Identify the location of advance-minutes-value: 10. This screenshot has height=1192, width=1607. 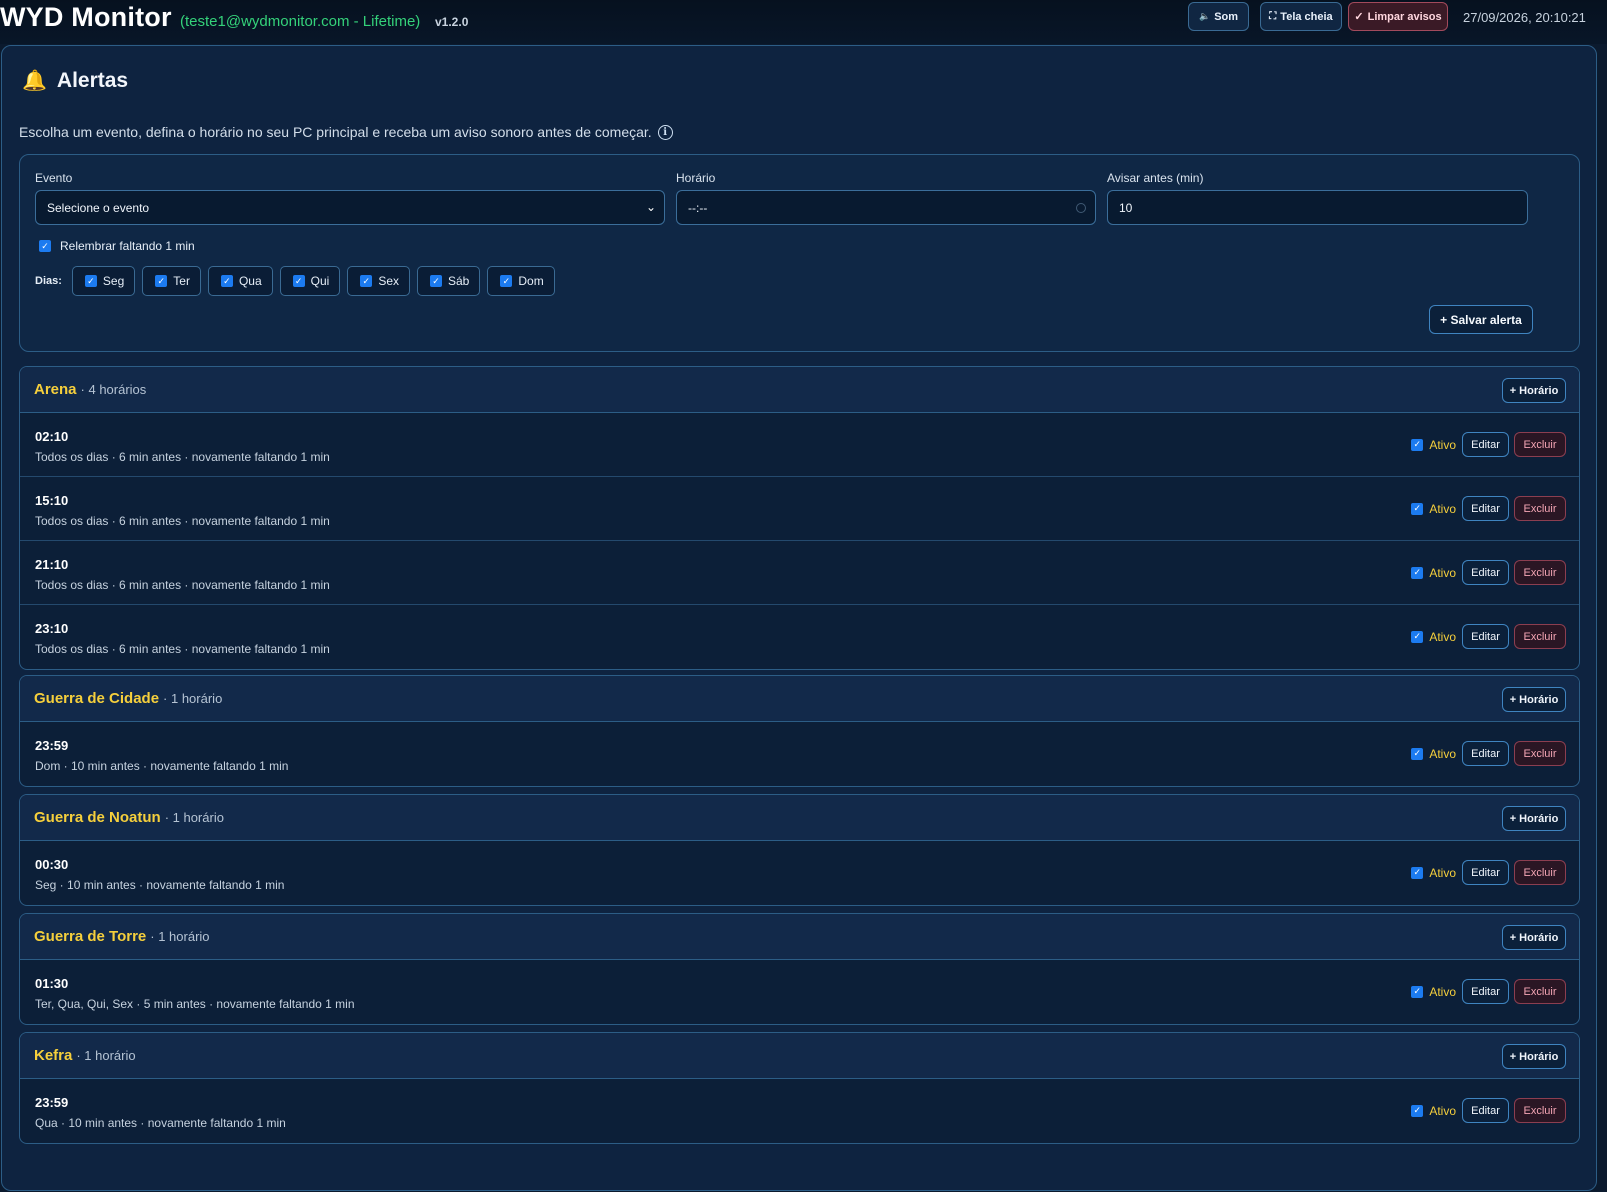
(1126, 207).